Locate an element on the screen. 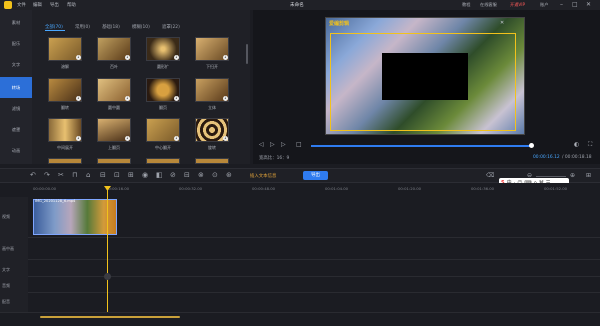 The image size is (600, 326). tool-icon: ⊞ is located at coordinates (131, 175).